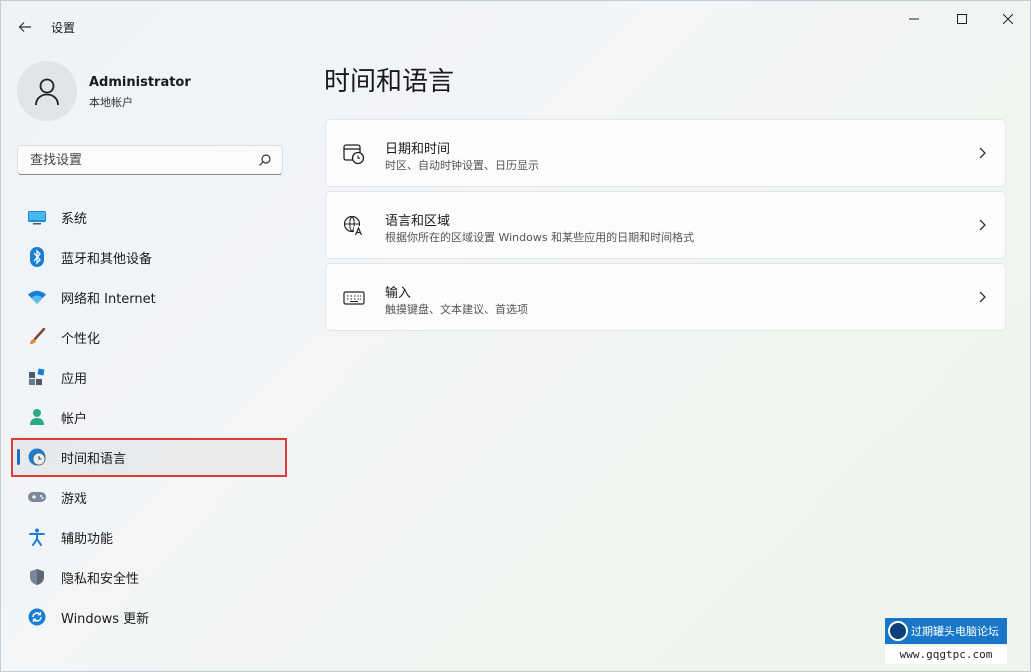 Image resolution: width=1031 pixels, height=672 pixels. I want to click on card-title: 输入, so click(398, 293).